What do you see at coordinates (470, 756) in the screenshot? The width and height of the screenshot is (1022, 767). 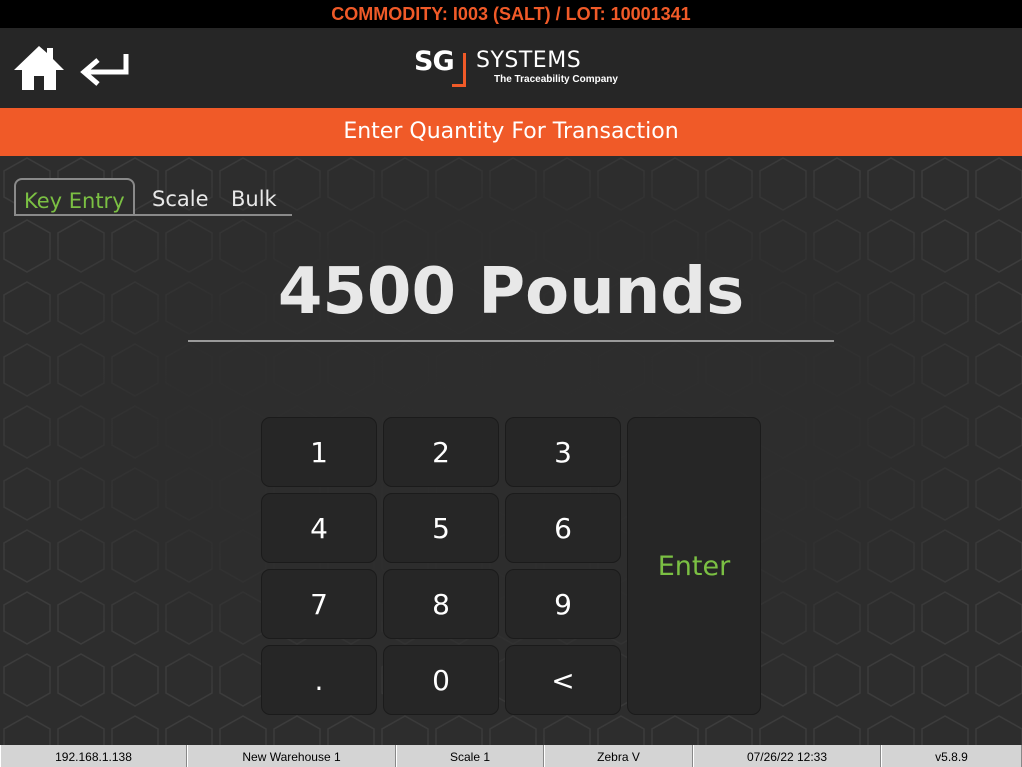 I see `status-scale: Scale 1` at bounding box center [470, 756].